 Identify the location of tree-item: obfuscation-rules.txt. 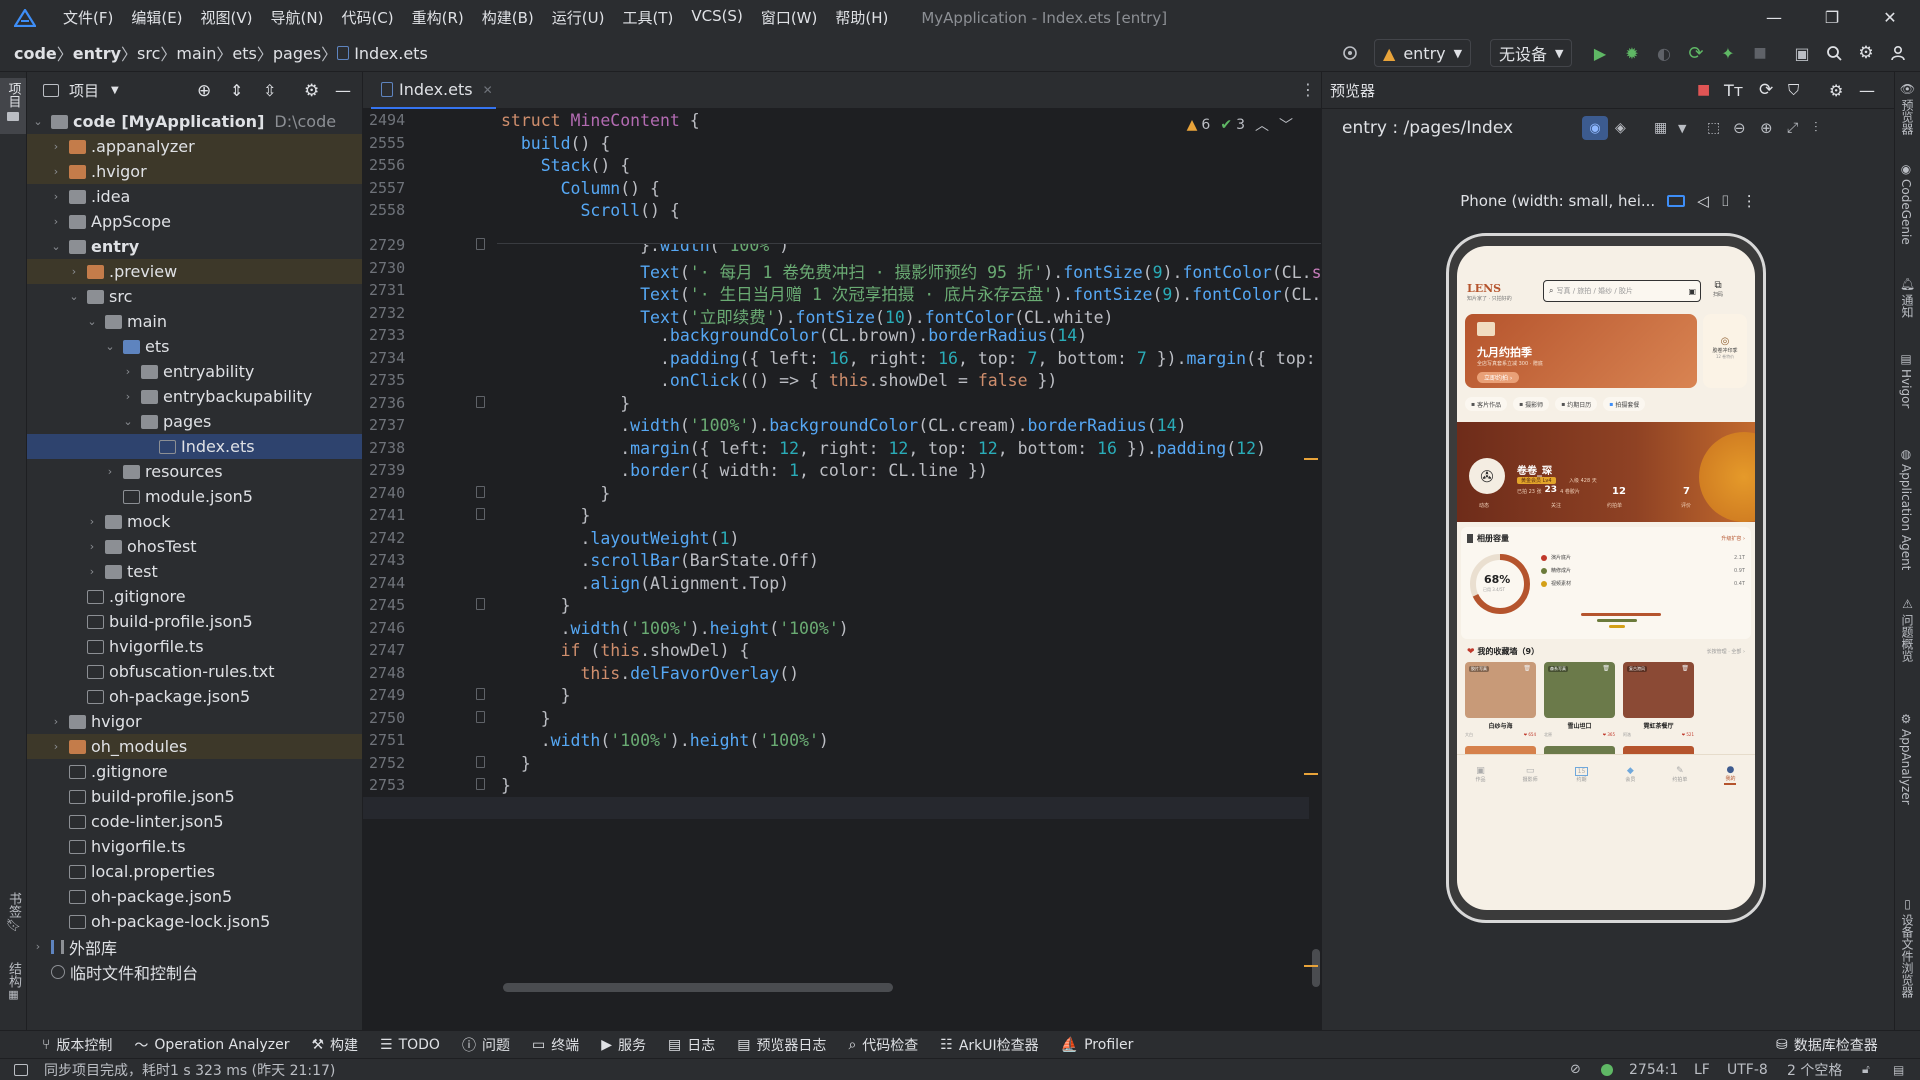
(194, 671).